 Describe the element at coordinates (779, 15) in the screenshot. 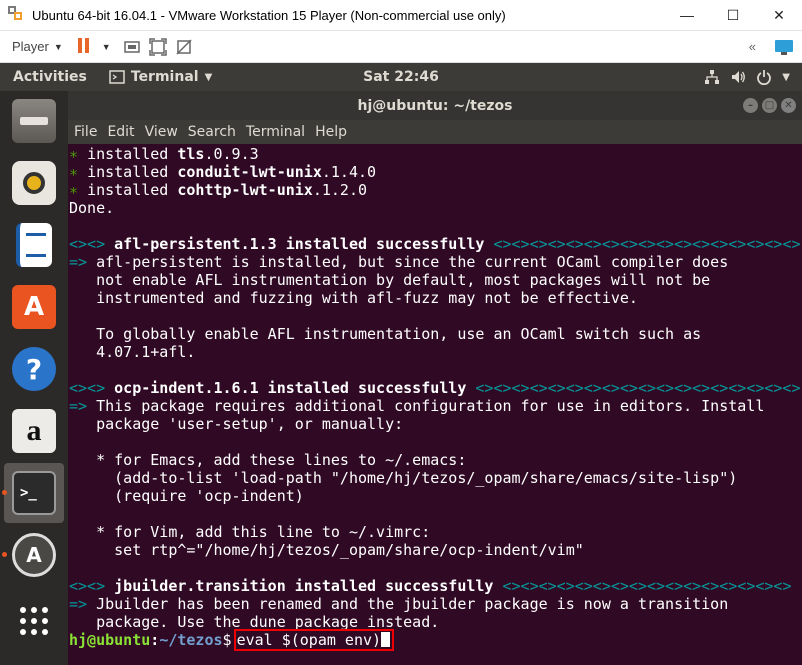

I see `close-button: ✕` at that location.